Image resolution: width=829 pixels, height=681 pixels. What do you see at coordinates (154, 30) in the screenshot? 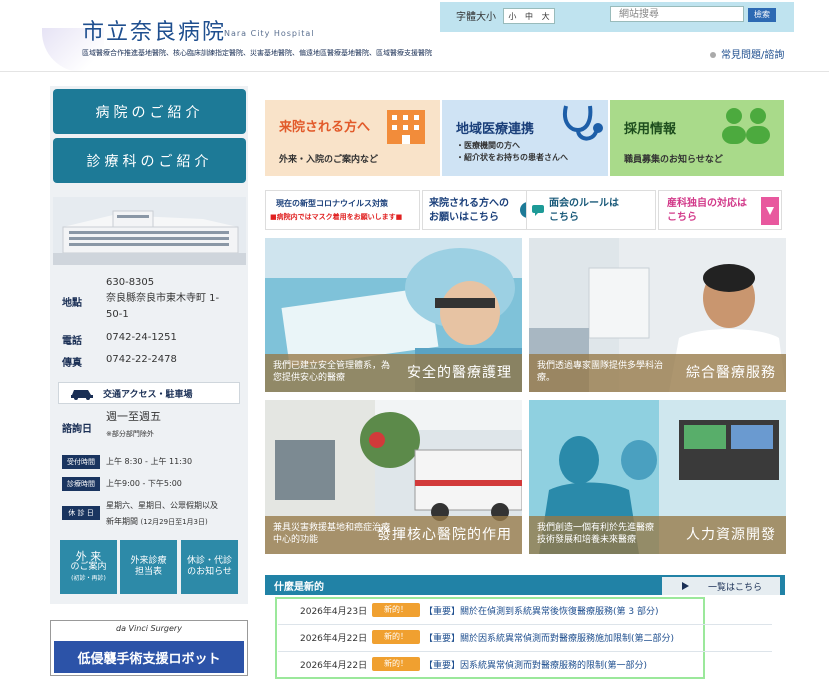
I see `logo-title: 市立奈良病院` at bounding box center [154, 30].